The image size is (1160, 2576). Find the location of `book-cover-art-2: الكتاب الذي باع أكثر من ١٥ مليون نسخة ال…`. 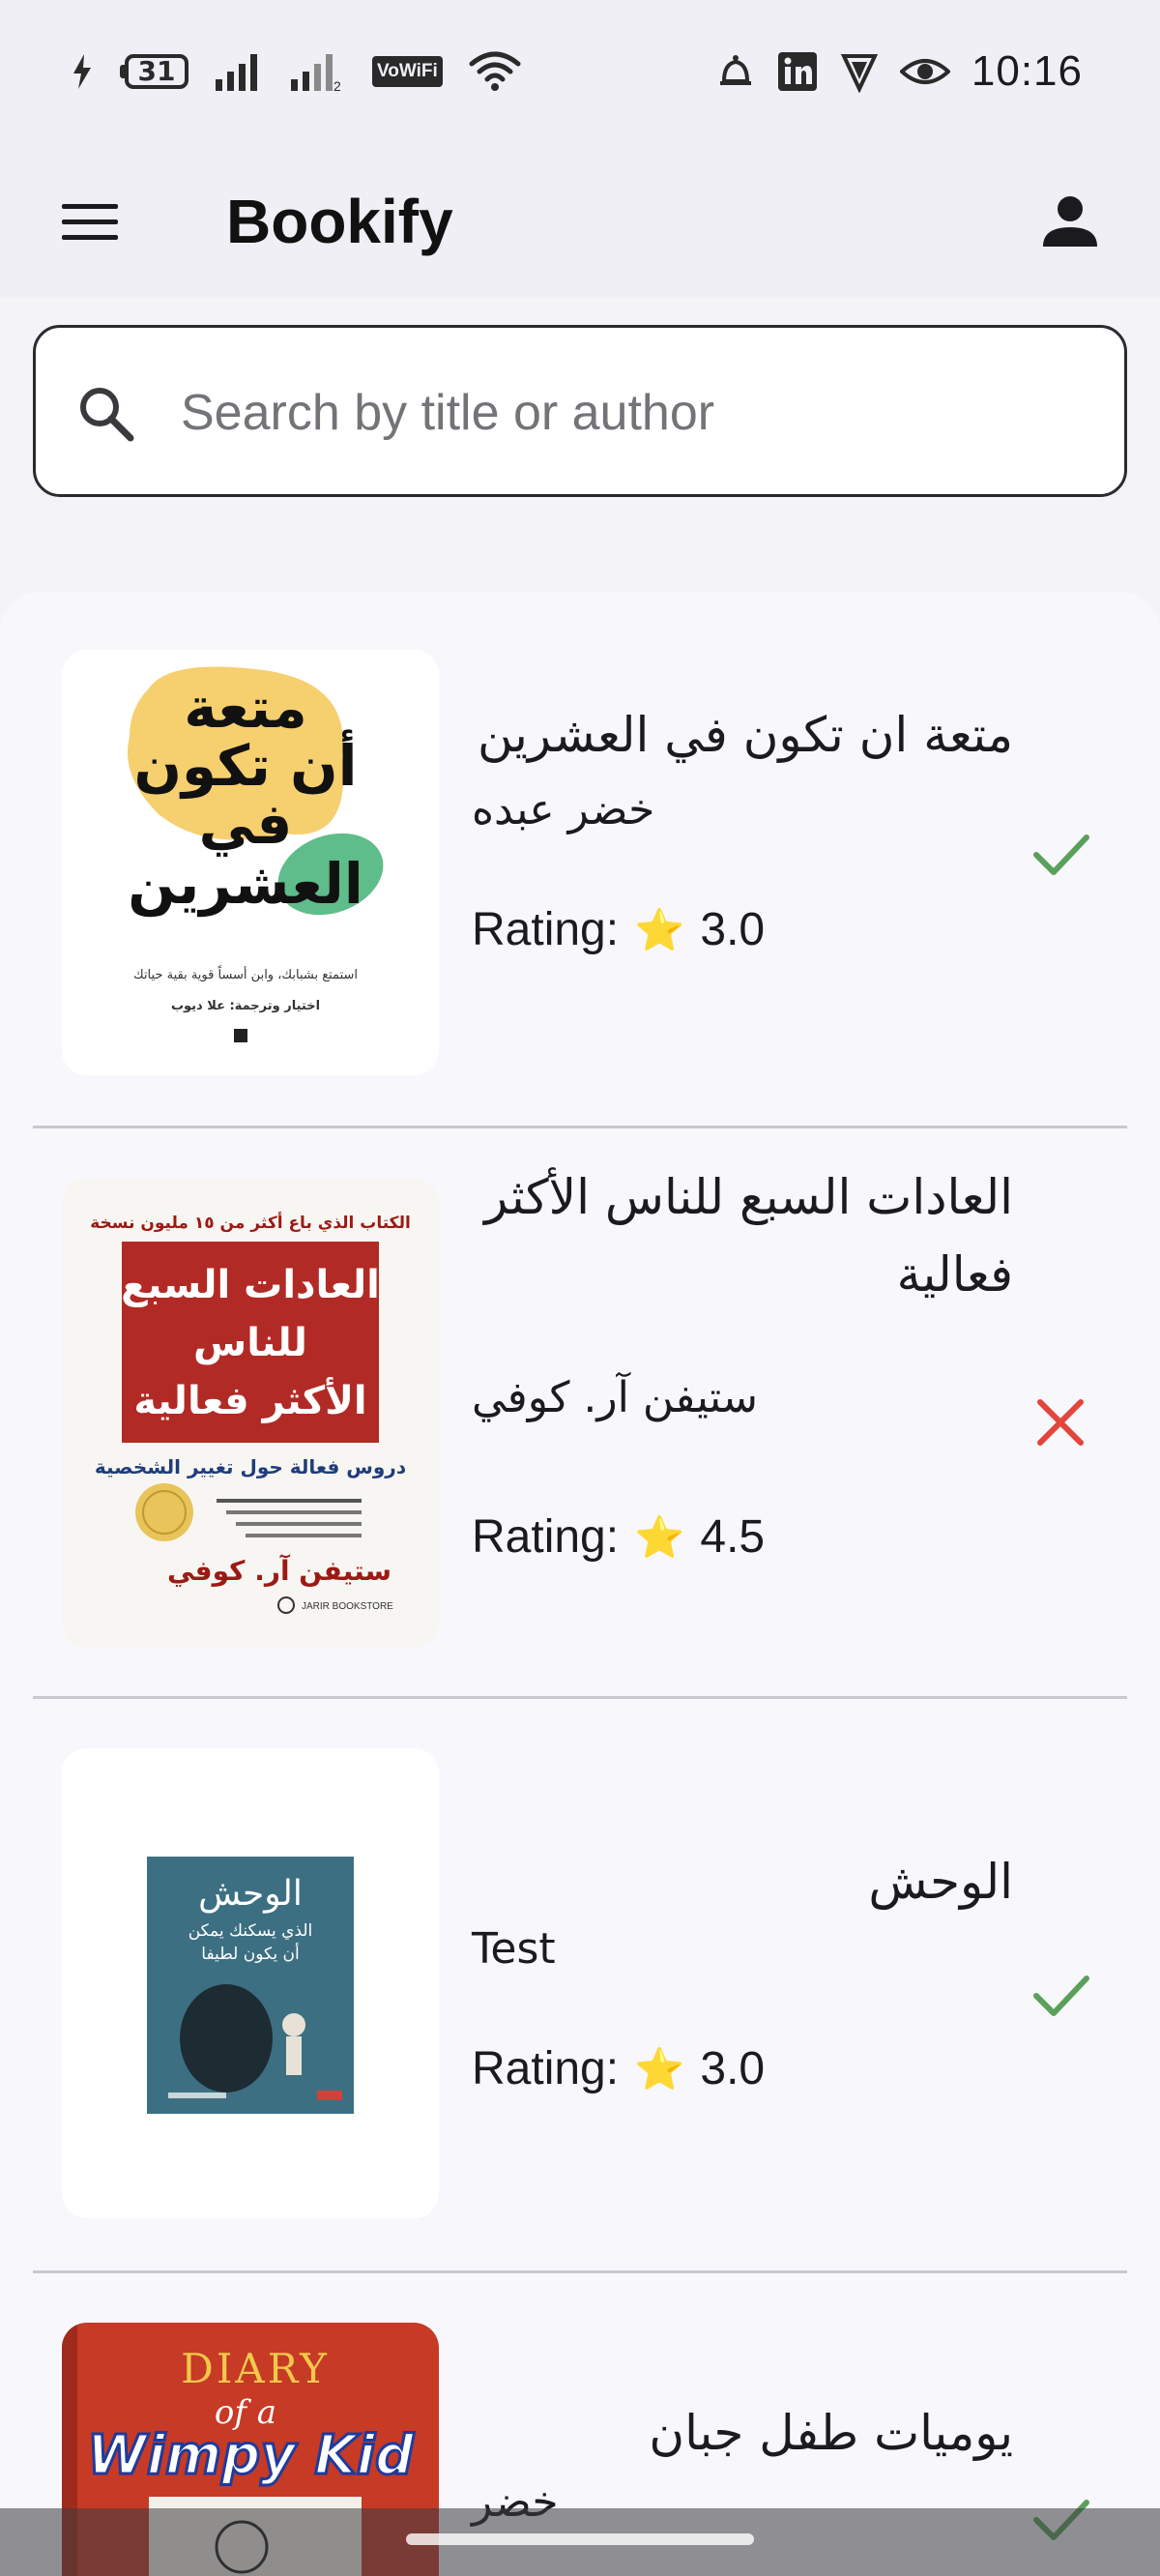

book-cover-art-2: الكتاب الذي باع أكثر من ١٥ مليون نسخة ال… is located at coordinates (251, 1413).